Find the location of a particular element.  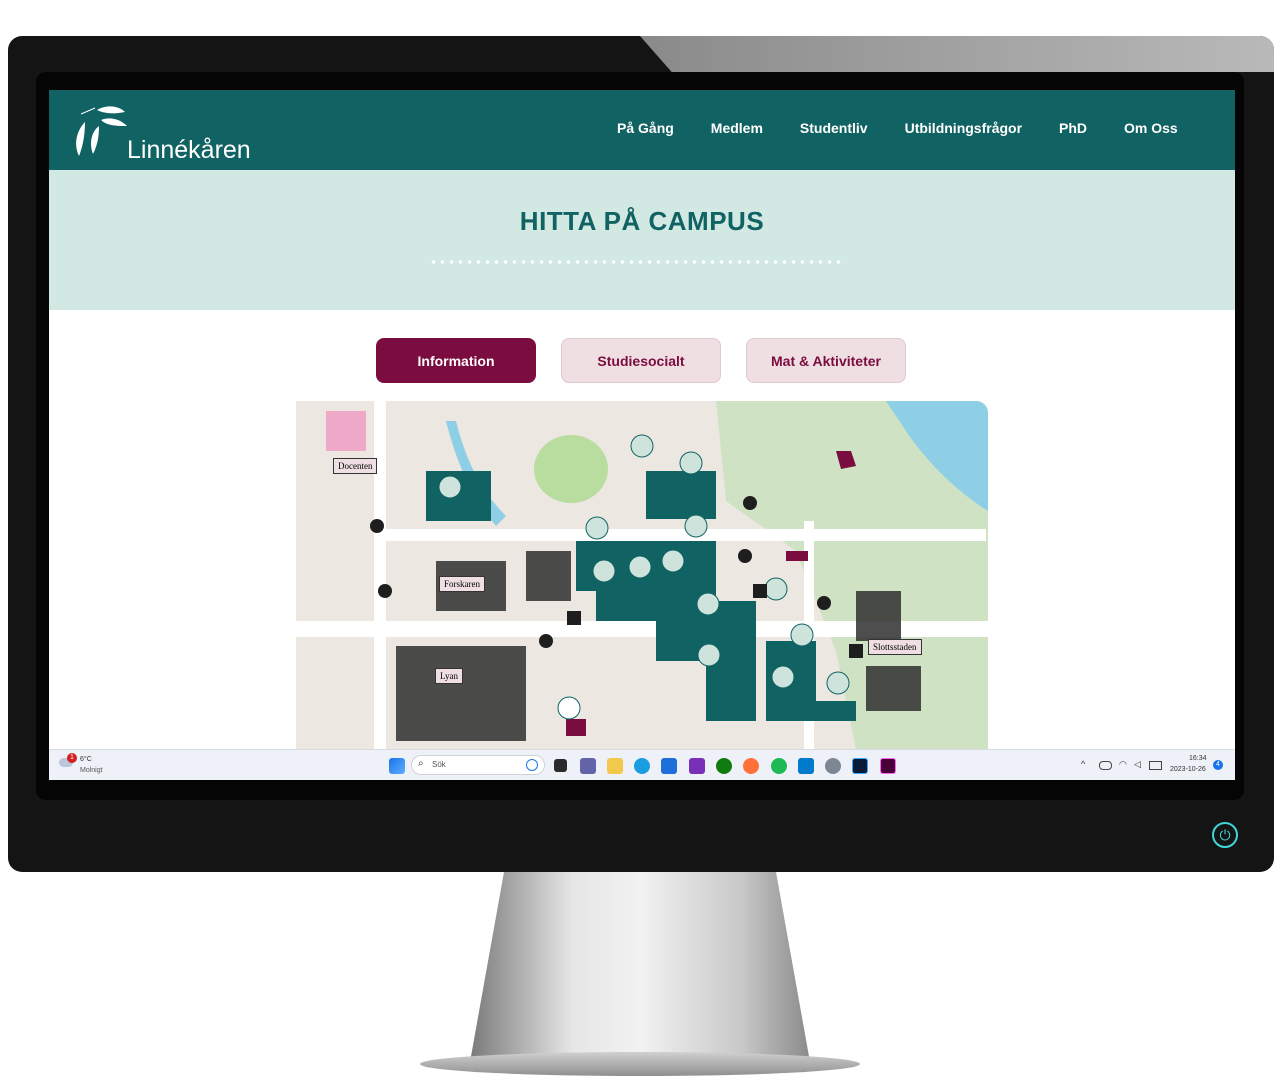

nav-item-medlem: Medlem is located at coordinates (737, 128).